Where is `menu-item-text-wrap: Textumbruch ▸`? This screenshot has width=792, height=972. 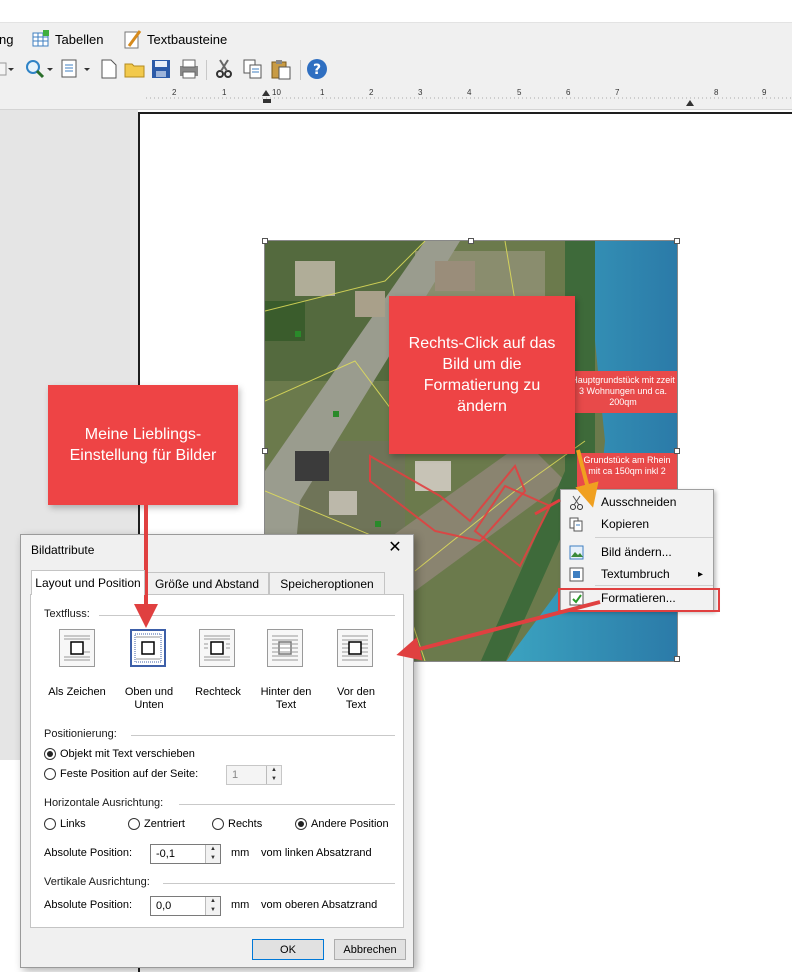 menu-item-text-wrap: Textumbruch ▸ is located at coordinates (637, 574).